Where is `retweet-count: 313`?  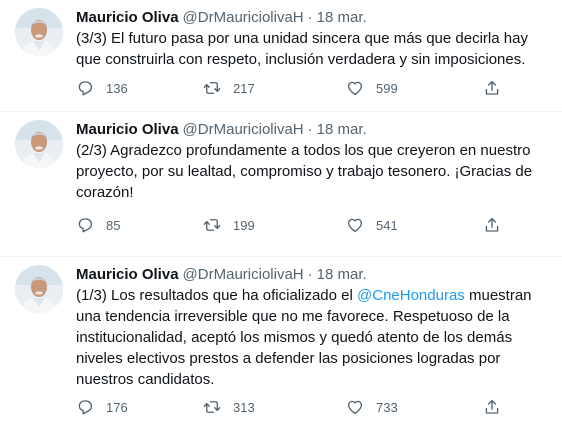 retweet-count: 313 is located at coordinates (244, 407).